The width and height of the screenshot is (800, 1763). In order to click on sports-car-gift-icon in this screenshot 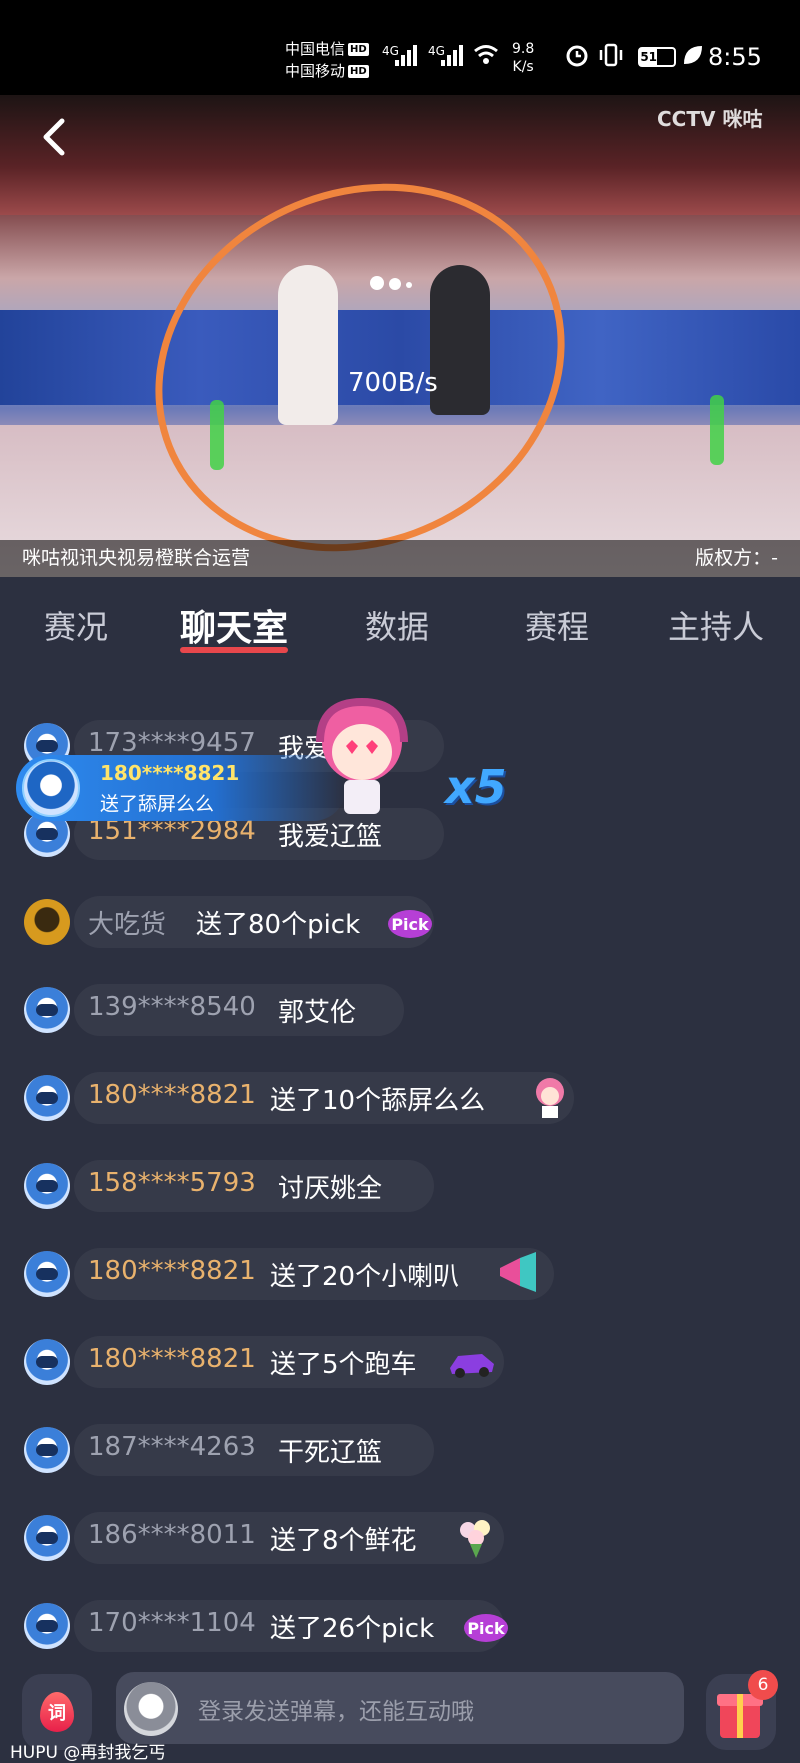, I will do `click(472, 1366)`.